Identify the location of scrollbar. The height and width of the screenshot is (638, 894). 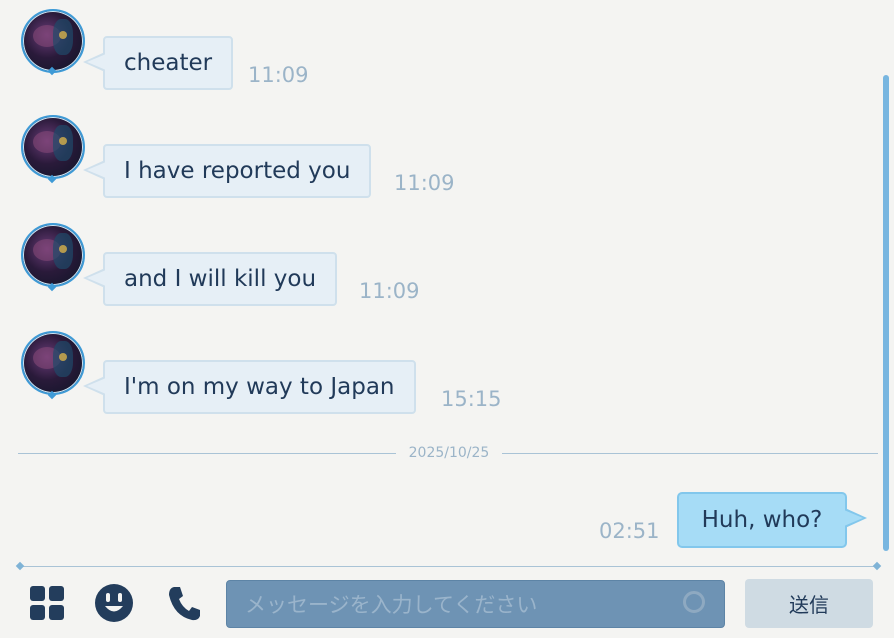
(886, 313).